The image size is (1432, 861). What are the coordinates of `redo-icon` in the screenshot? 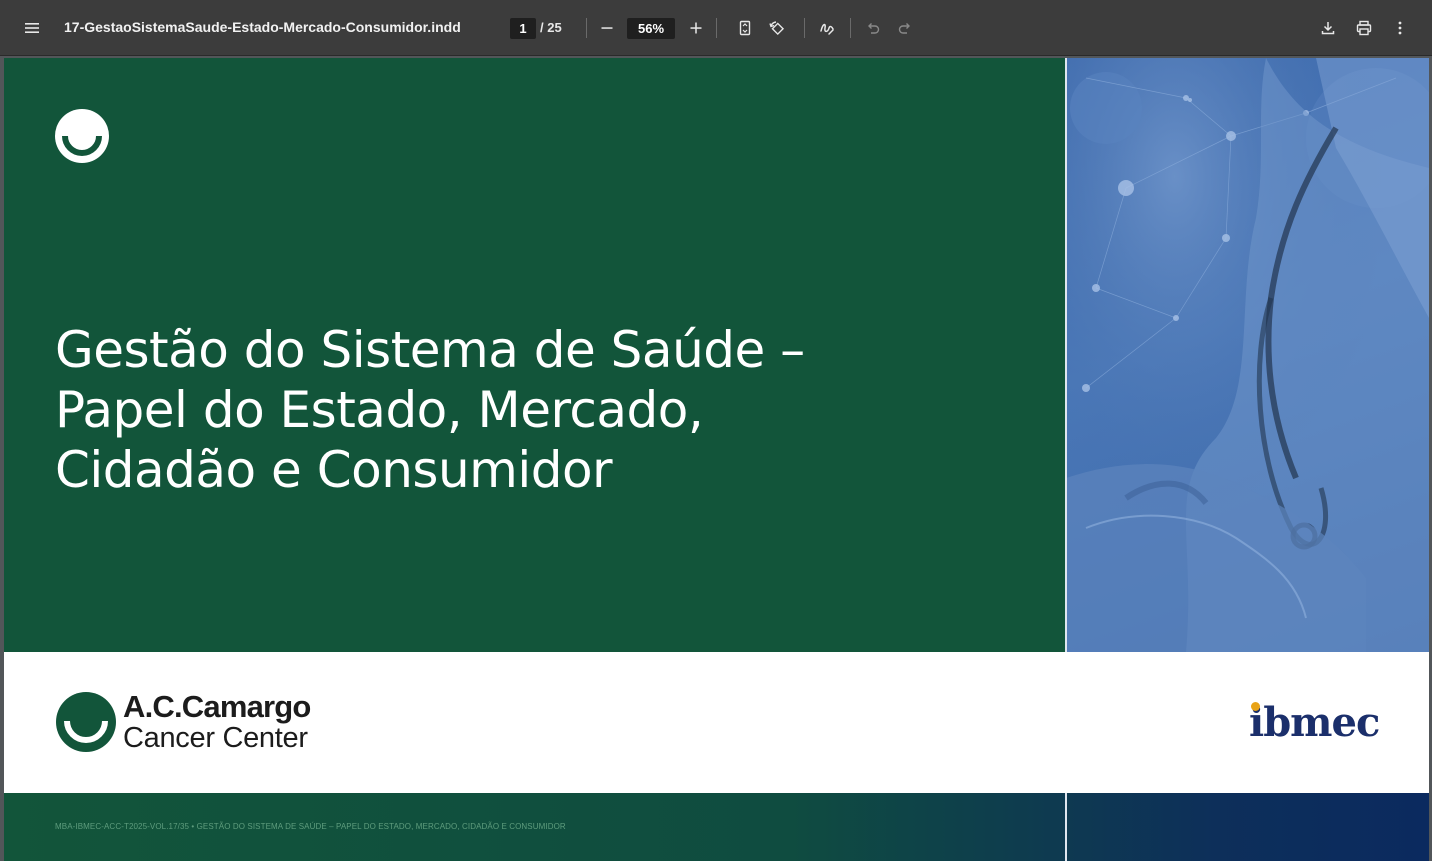 It's located at (905, 28).